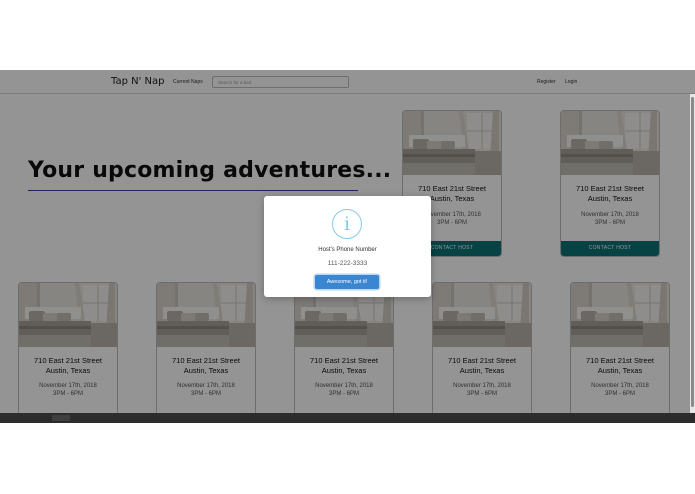 Image resolution: width=695 pixels, height=494 pixels. What do you see at coordinates (347, 263) in the screenshot?
I see `host-phone-number: 111-222-3333` at bounding box center [347, 263].